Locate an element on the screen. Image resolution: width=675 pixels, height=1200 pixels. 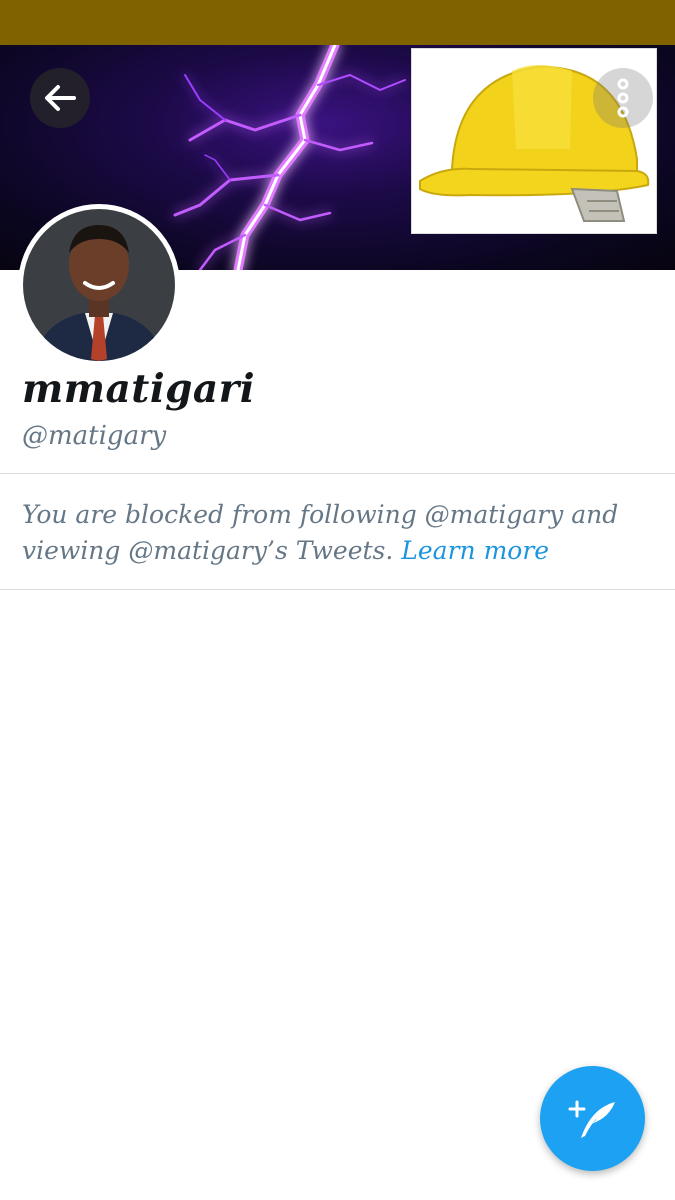
more-options-button is located at coordinates (623, 98).